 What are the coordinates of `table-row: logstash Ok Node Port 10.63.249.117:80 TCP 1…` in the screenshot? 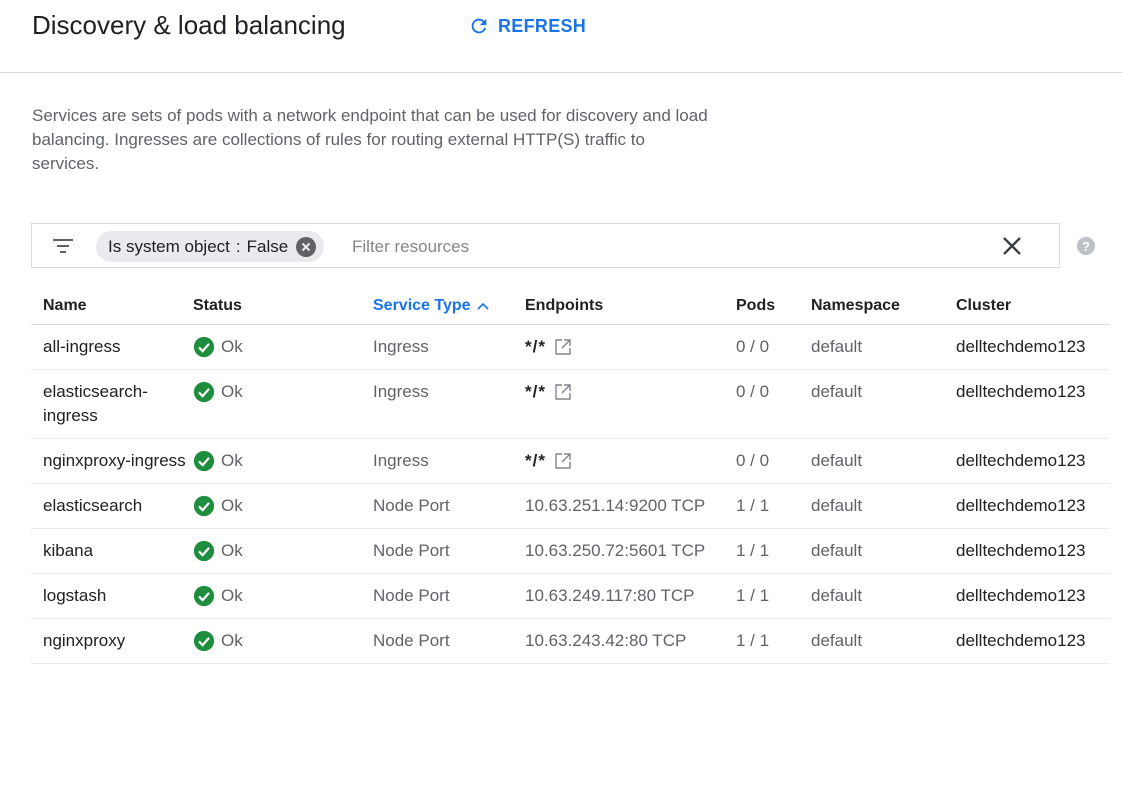 It's located at (570, 596).